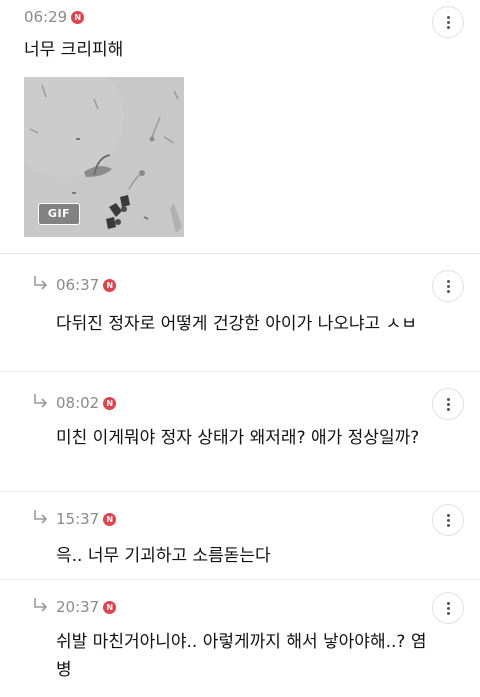  I want to click on comment-text: 너무 크리피해, so click(74, 50).